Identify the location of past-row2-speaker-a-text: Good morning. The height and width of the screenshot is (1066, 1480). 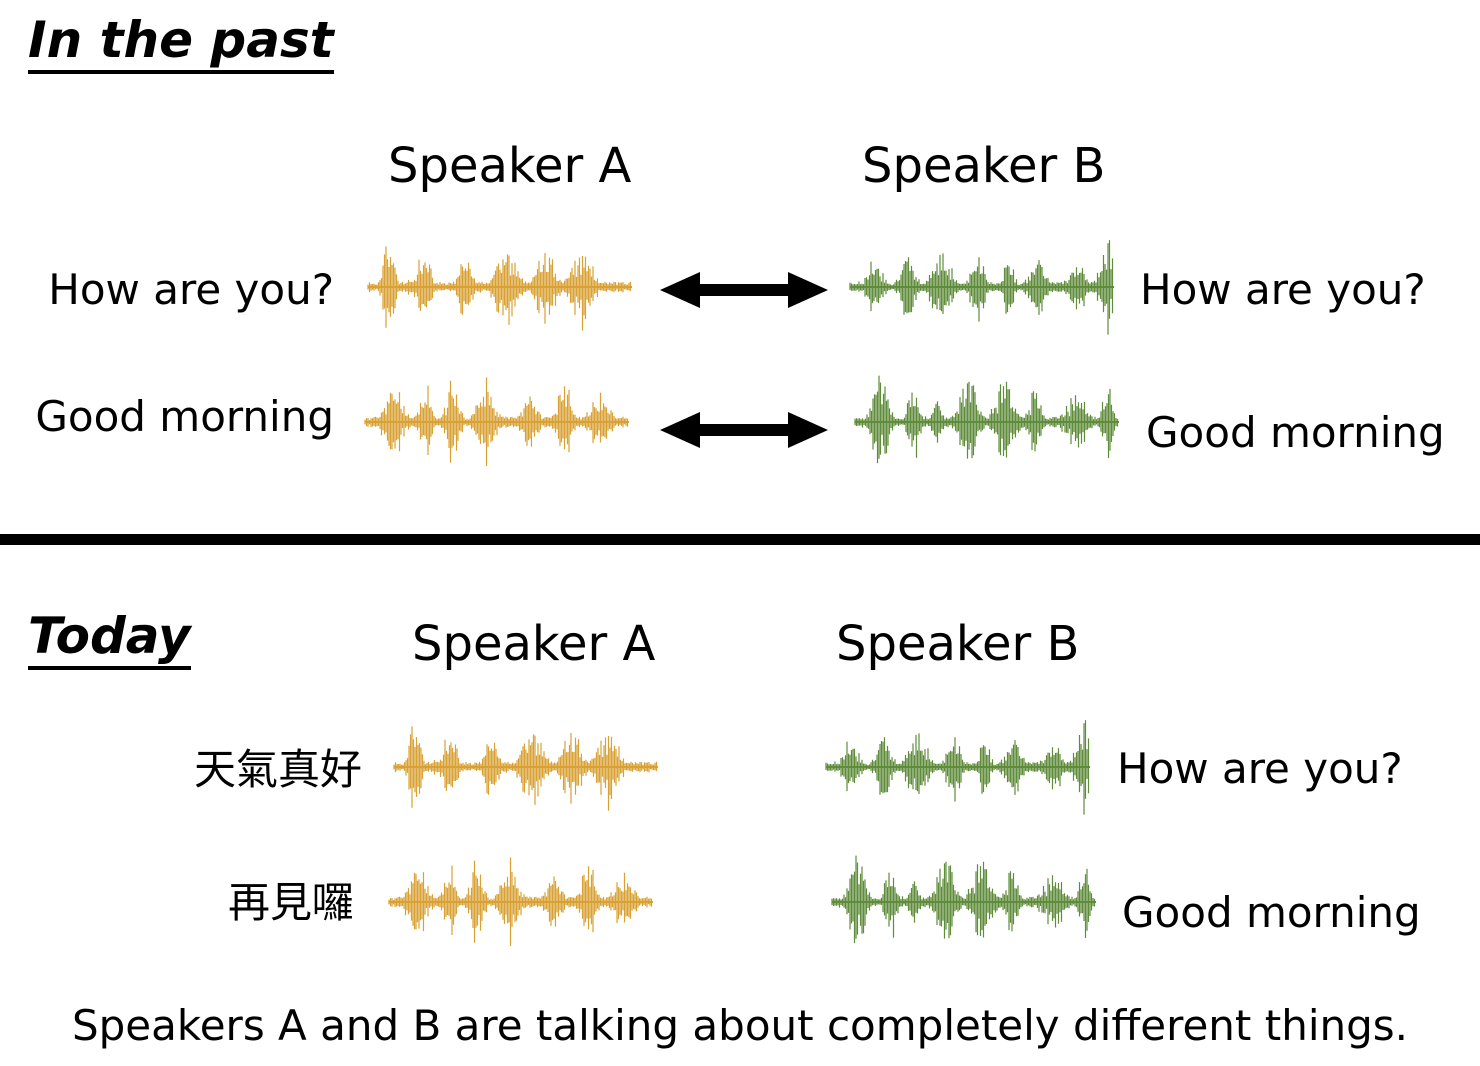
(184, 416).